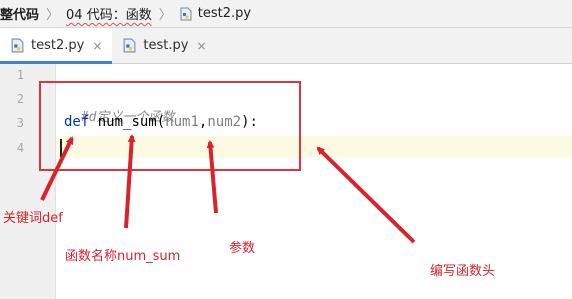 The height and width of the screenshot is (299, 572). I want to click on breadcrumb-project-label: 整代码, so click(20, 15).